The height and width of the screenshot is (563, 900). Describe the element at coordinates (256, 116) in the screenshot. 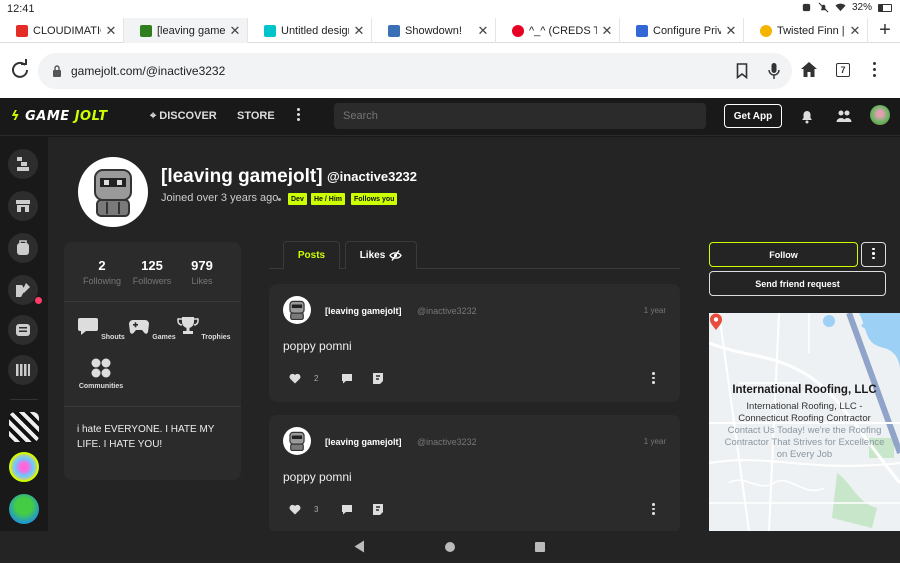

I see `store-link: STORE` at that location.